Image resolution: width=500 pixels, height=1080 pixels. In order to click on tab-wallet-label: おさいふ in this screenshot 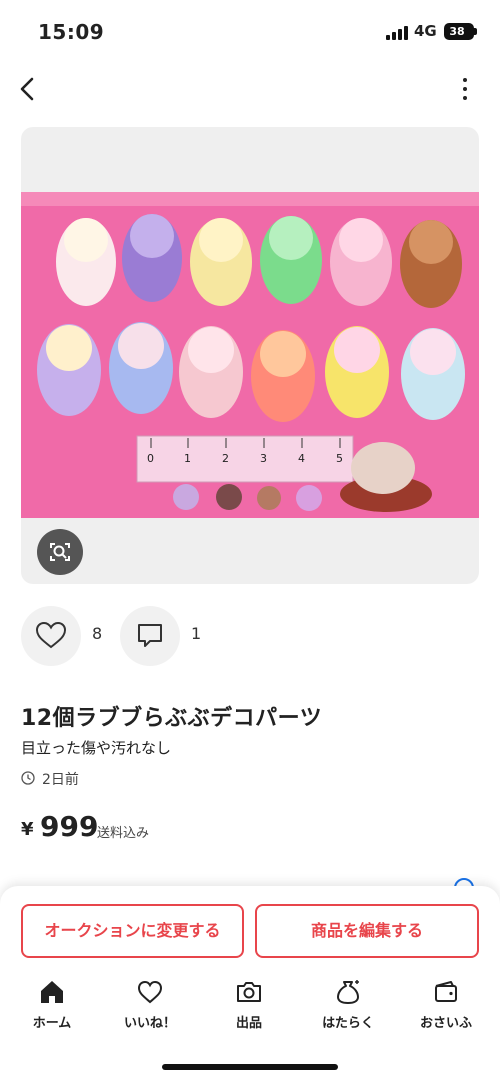, I will do `click(445, 1023)`.